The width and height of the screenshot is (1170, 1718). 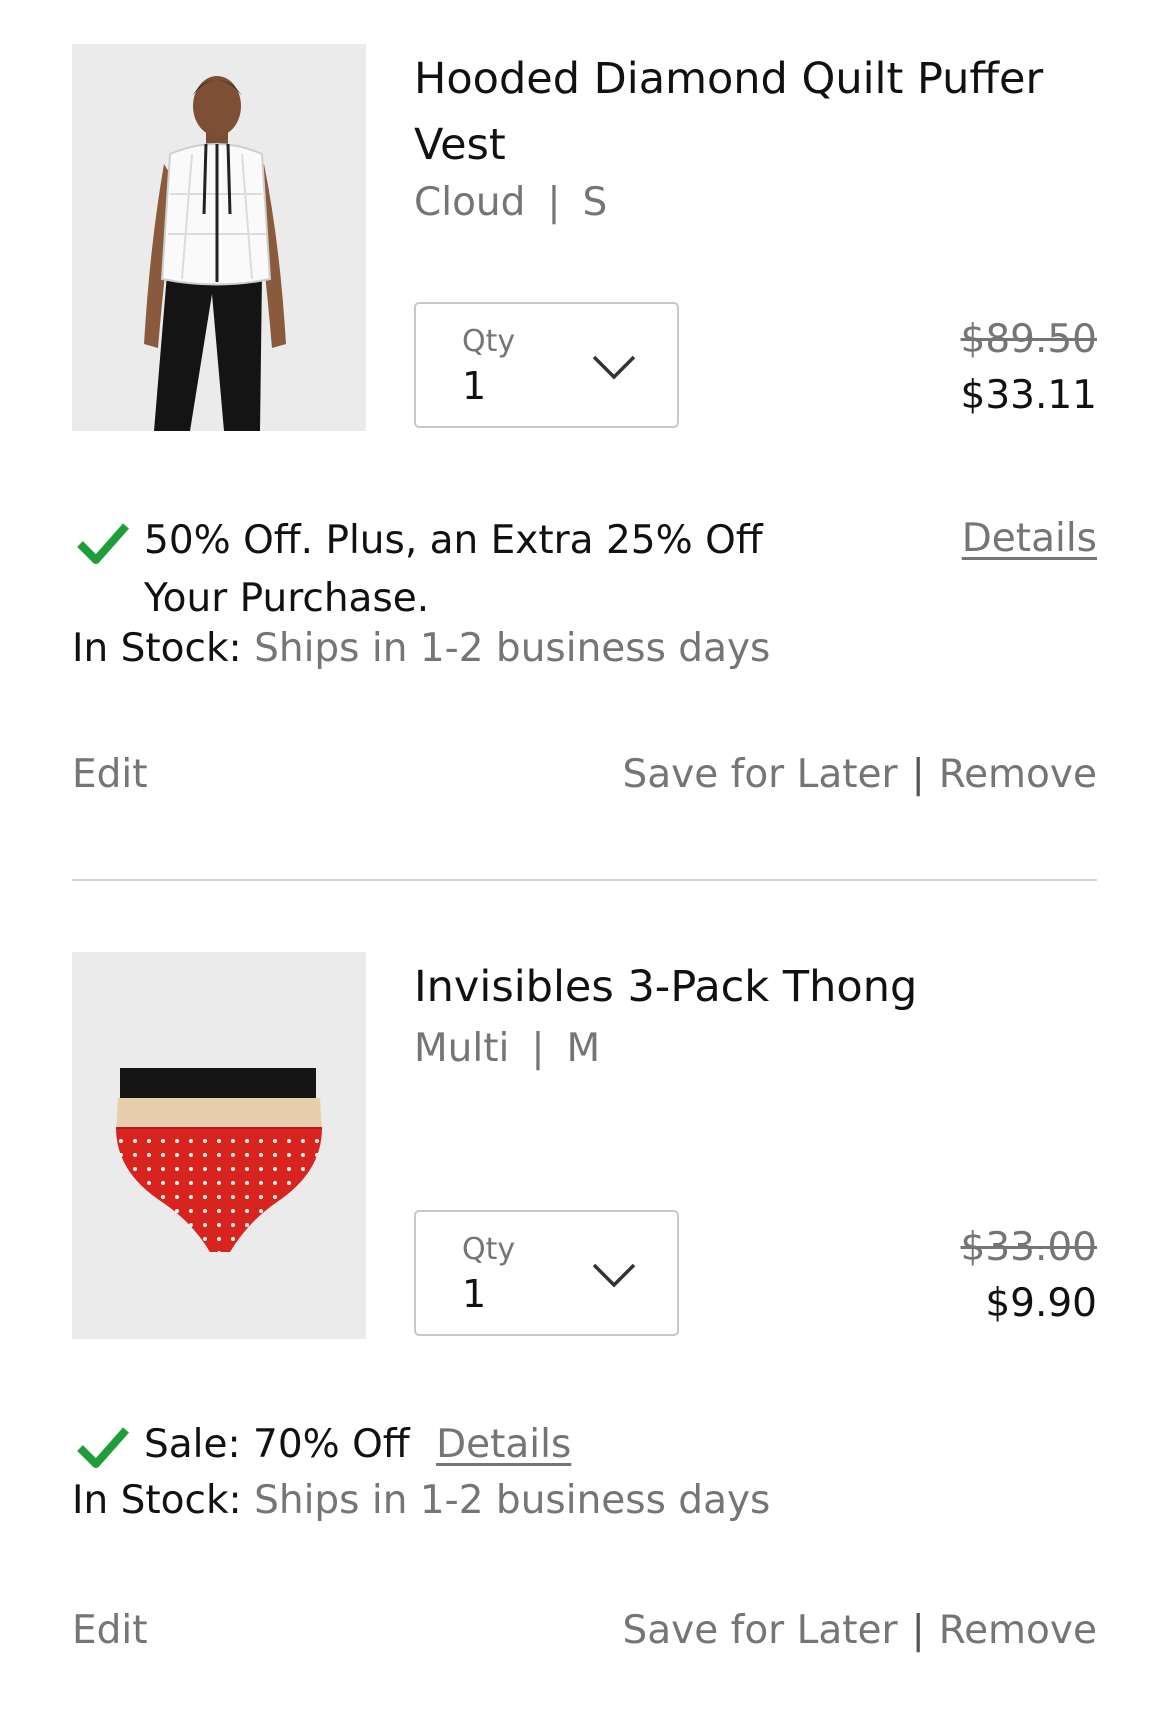 What do you see at coordinates (277, 1444) in the screenshot?
I see `promotion-text: Sale: 70% Off` at bounding box center [277, 1444].